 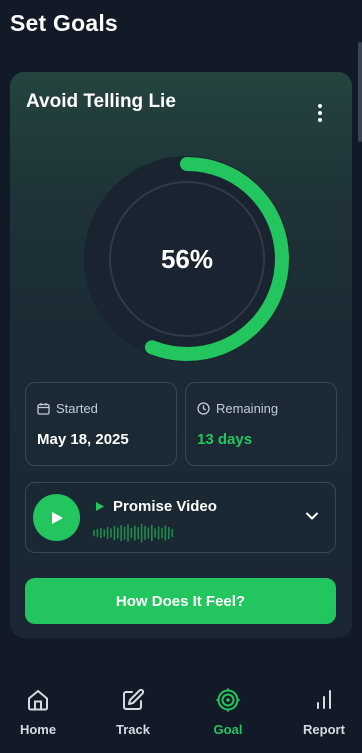 What do you see at coordinates (261, 424) in the screenshot?
I see `remaining-stat-box: Remaining 13 days` at bounding box center [261, 424].